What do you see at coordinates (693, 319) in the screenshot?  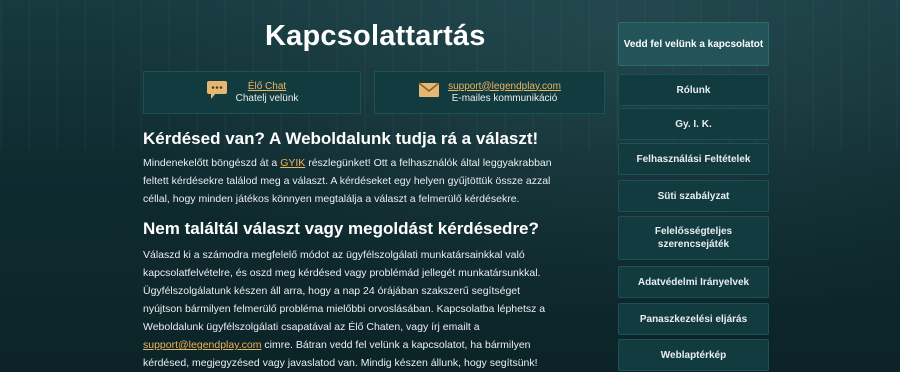 I see `sidebar-item-complaints: Panaszkezelési eljárás` at bounding box center [693, 319].